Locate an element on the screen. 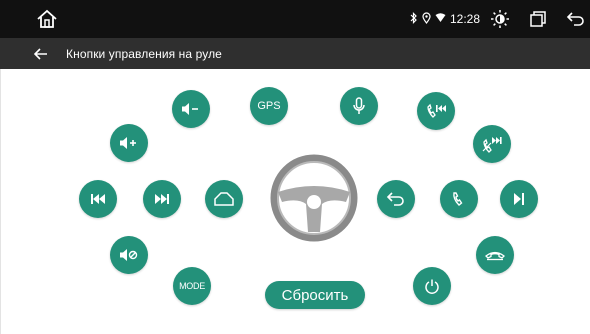 The width and height of the screenshot is (590, 334). gps-button: GPS is located at coordinates (269, 106).